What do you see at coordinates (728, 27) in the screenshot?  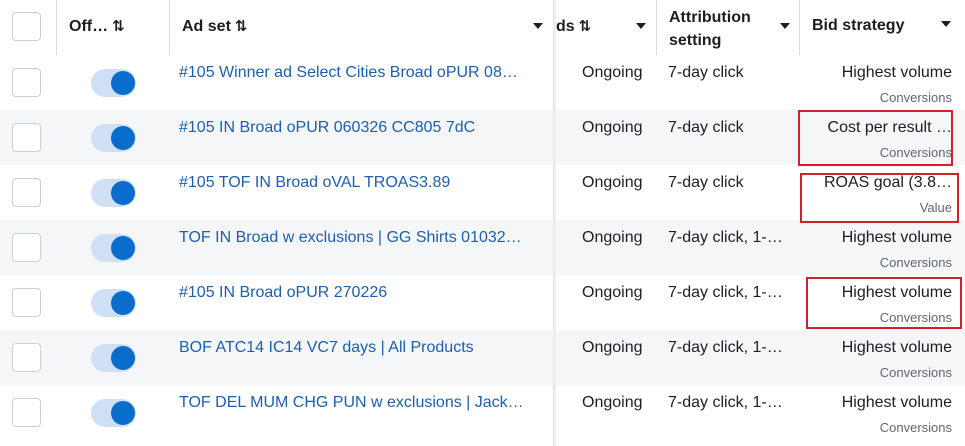 I see `header-attribution-setting: Attribution setting` at bounding box center [728, 27].